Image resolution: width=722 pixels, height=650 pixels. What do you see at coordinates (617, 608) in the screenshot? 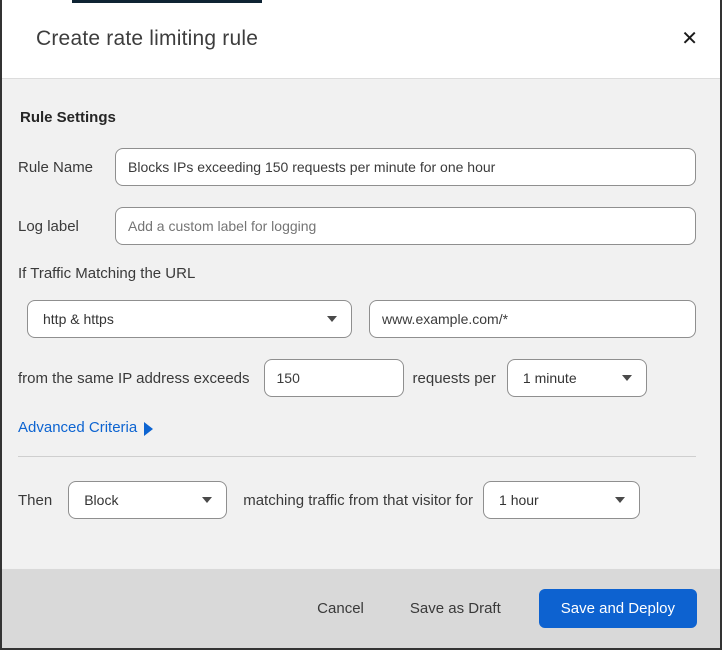
I see `save-and-deploy-button: Save and Deploy` at bounding box center [617, 608].